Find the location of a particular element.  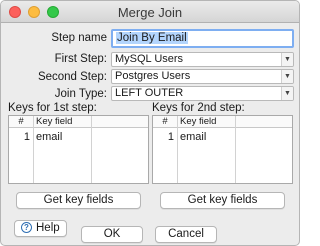

keys-second-label: Keys for 2nd step: is located at coordinates (198, 108).